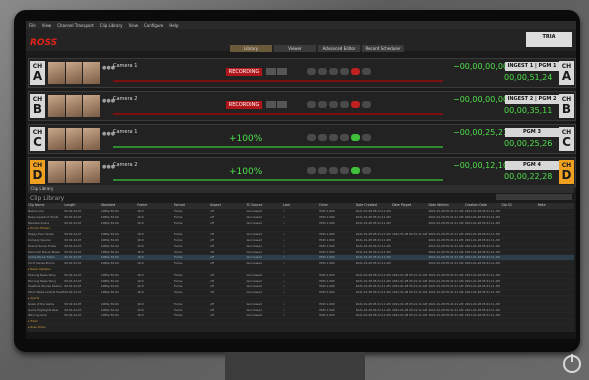 The image size is (589, 380). What do you see at coordinates (532, 132) in the screenshot?
I see `output-label: PGM 3` at bounding box center [532, 132].